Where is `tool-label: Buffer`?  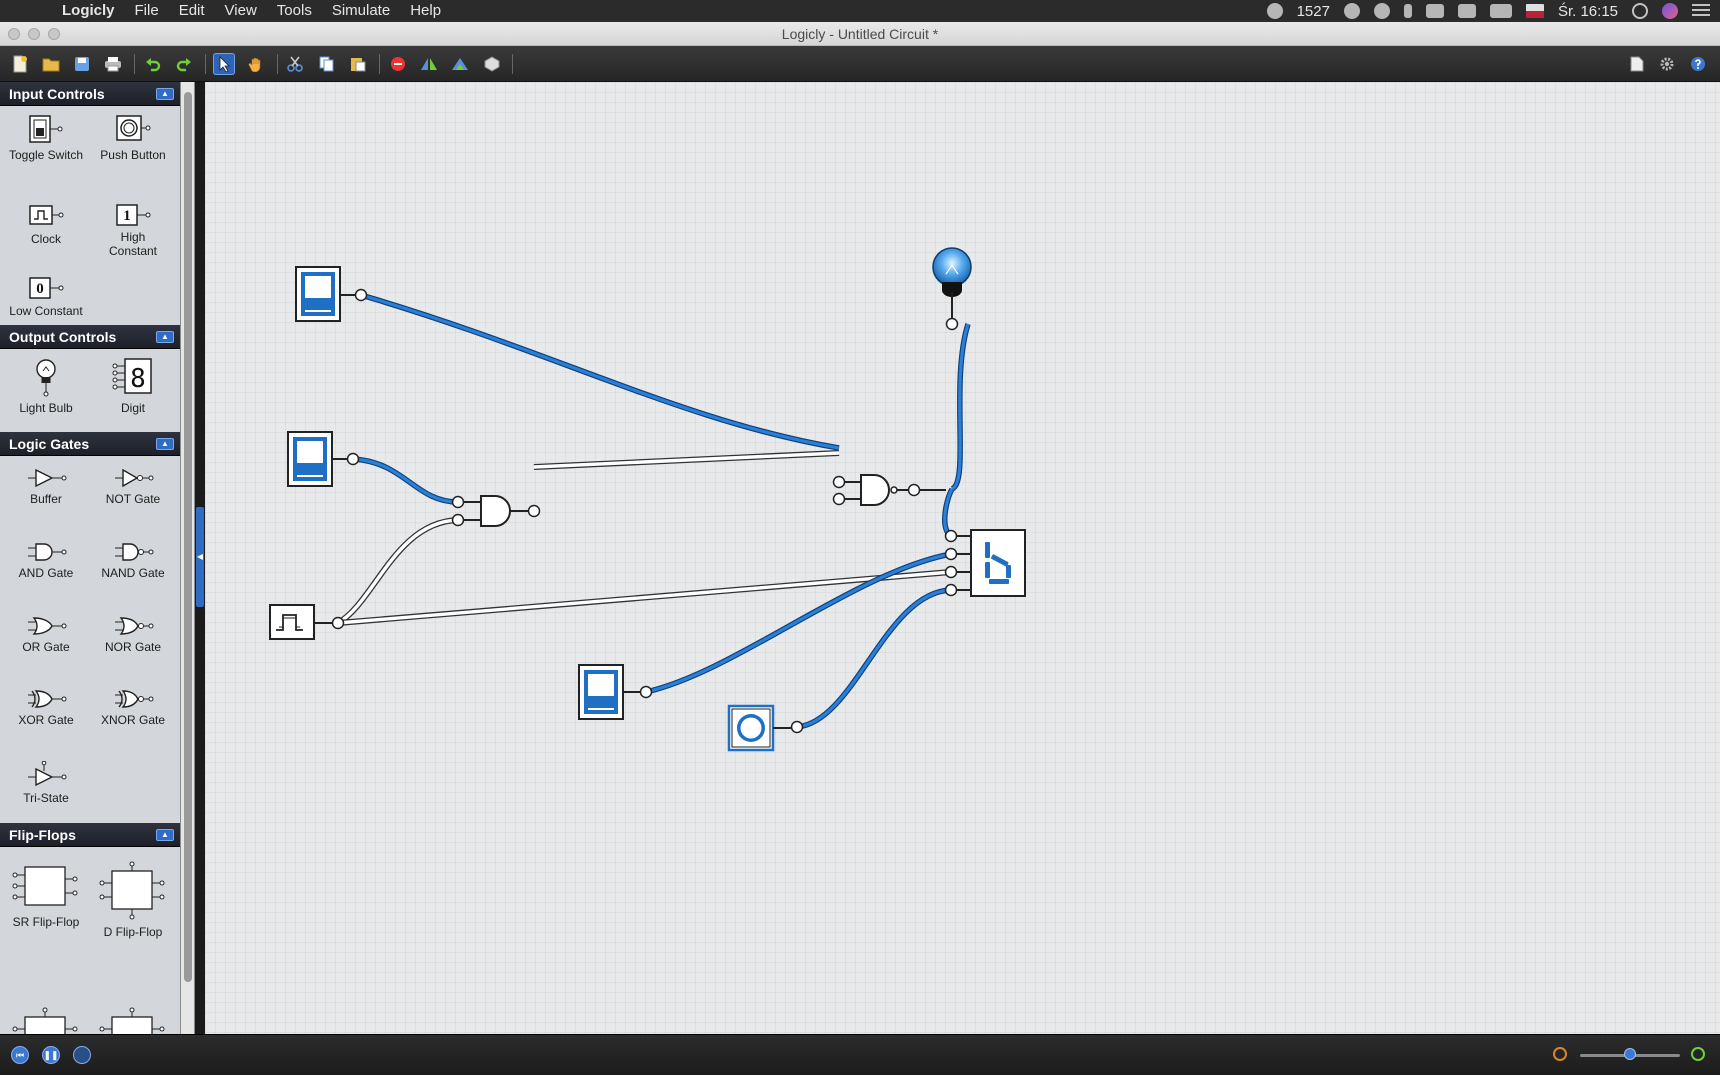
tool-label: Buffer is located at coordinates (46, 499).